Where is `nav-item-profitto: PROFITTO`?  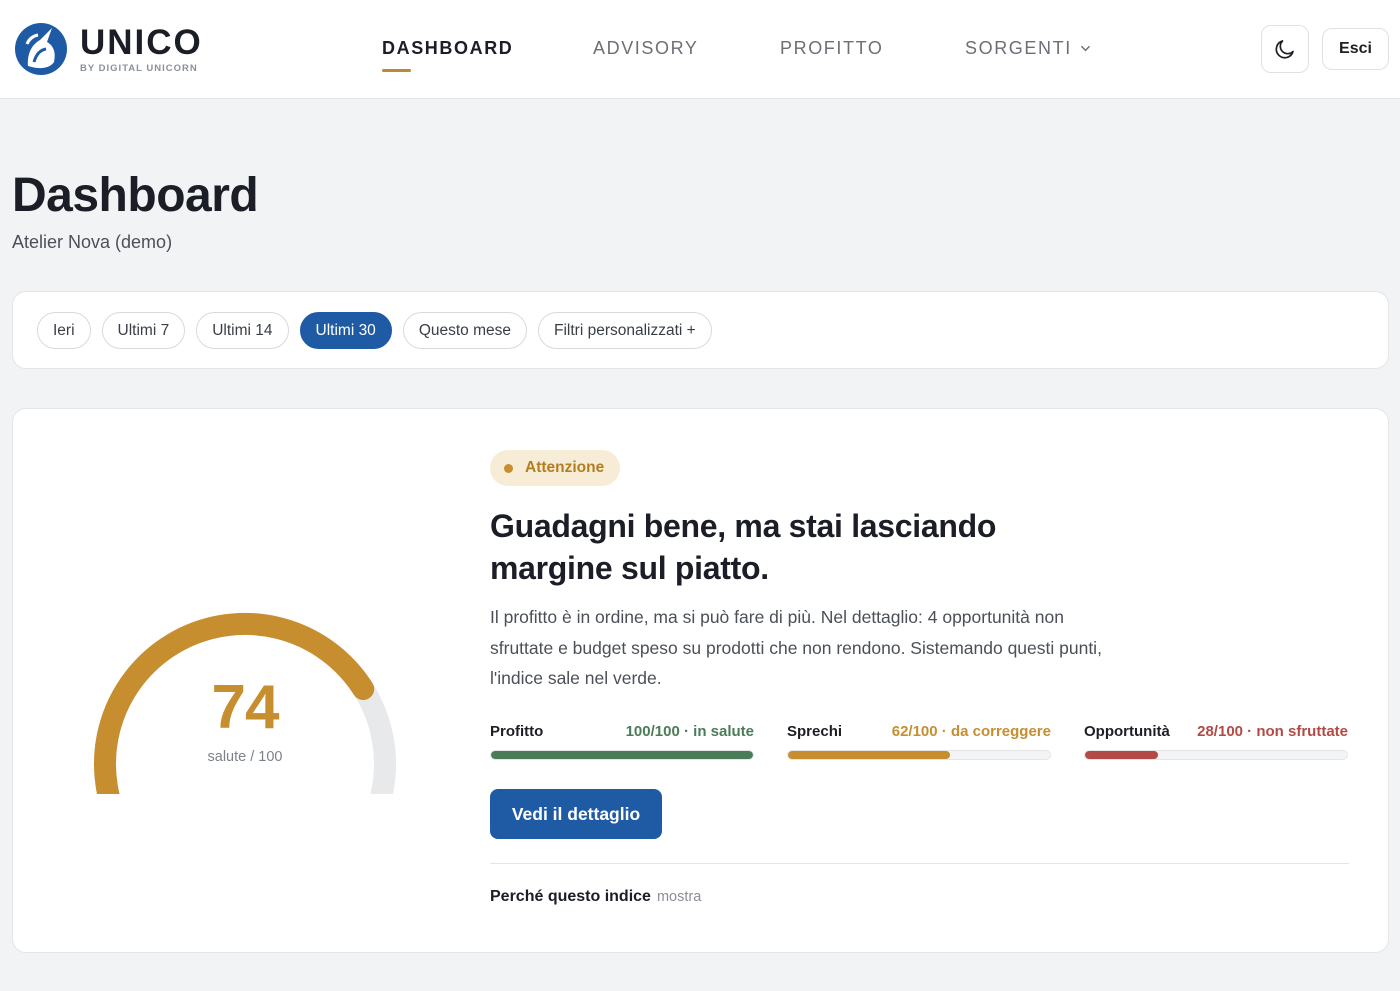
nav-item-profitto: PROFITTO is located at coordinates (831, 48).